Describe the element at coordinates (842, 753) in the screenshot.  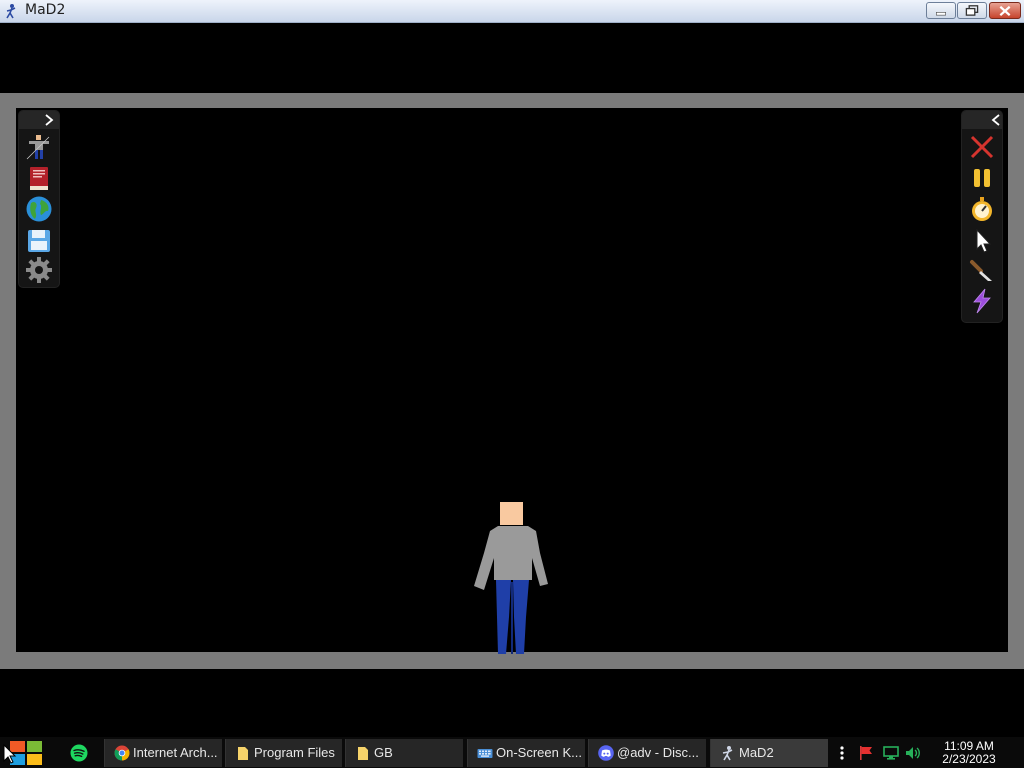
I see `more-vertical-icon` at that location.